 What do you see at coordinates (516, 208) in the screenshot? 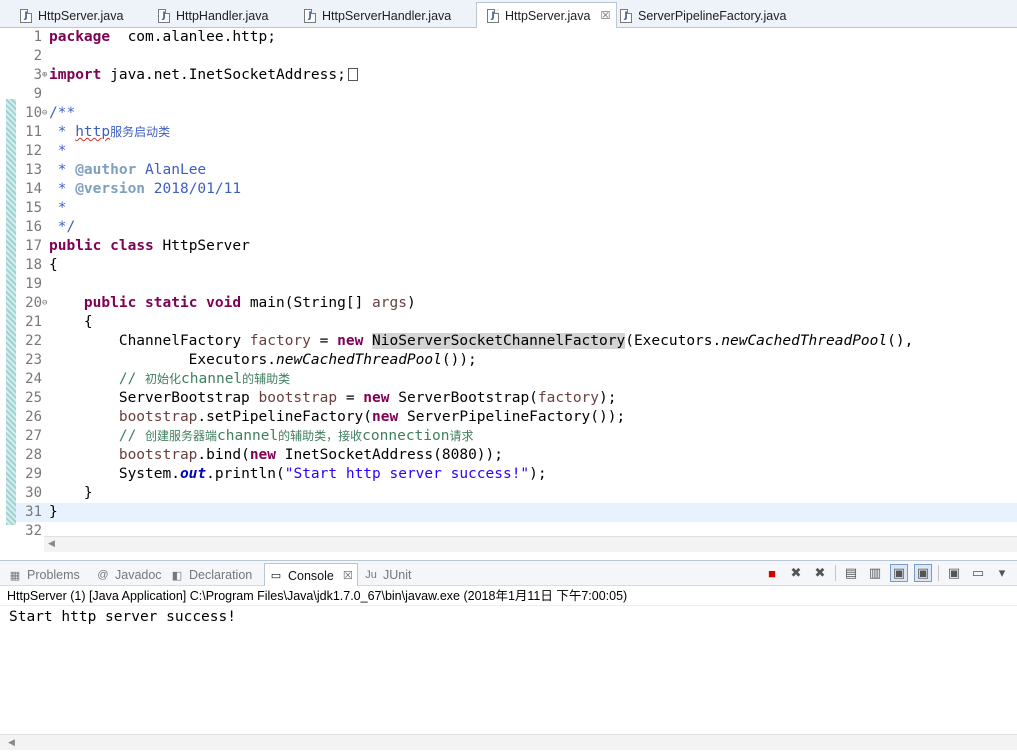
I see `code-line: 15 *` at bounding box center [516, 208].